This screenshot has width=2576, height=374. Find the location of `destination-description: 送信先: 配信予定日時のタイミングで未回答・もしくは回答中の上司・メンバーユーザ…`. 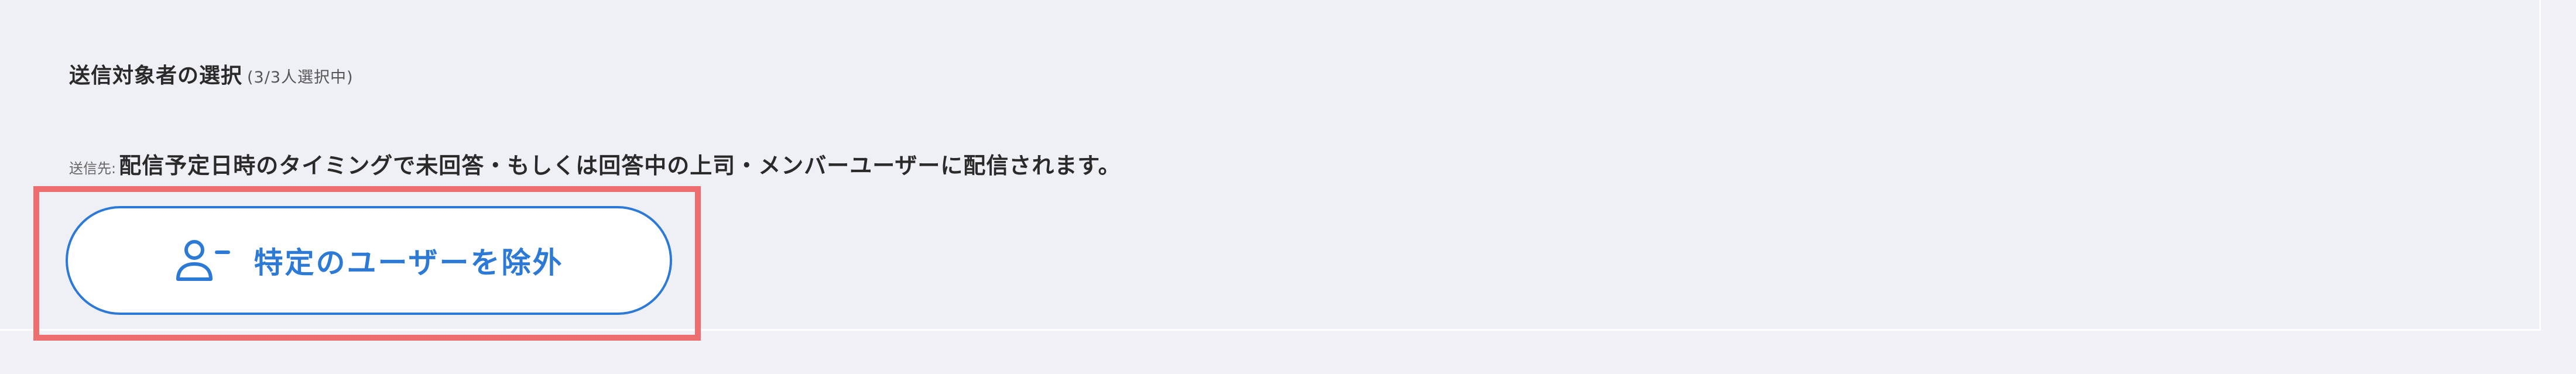

destination-description: 送信先: 配信予定日時のタイミングで未回答・もしくは回答中の上司・メンバーユーザ… is located at coordinates (595, 163).